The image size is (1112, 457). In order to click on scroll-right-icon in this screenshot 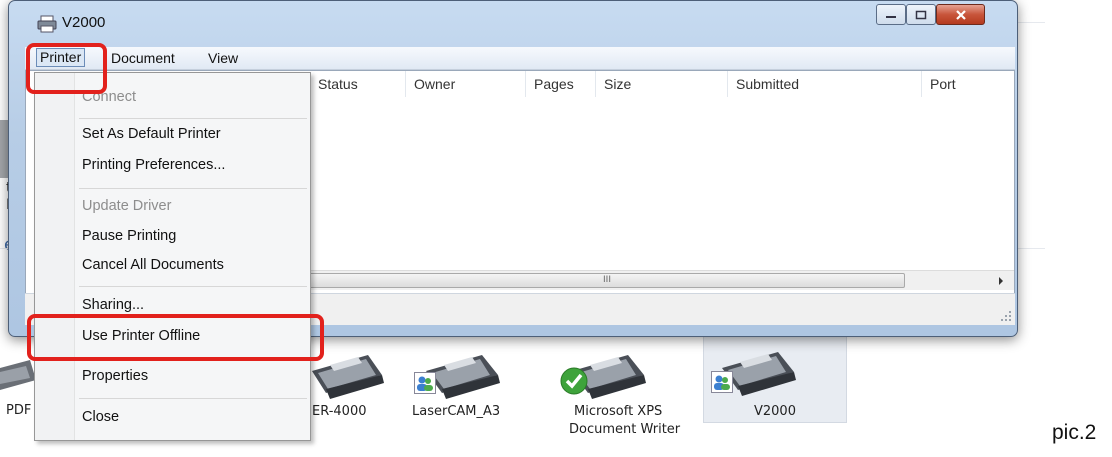, I will do `click(1001, 281)`.